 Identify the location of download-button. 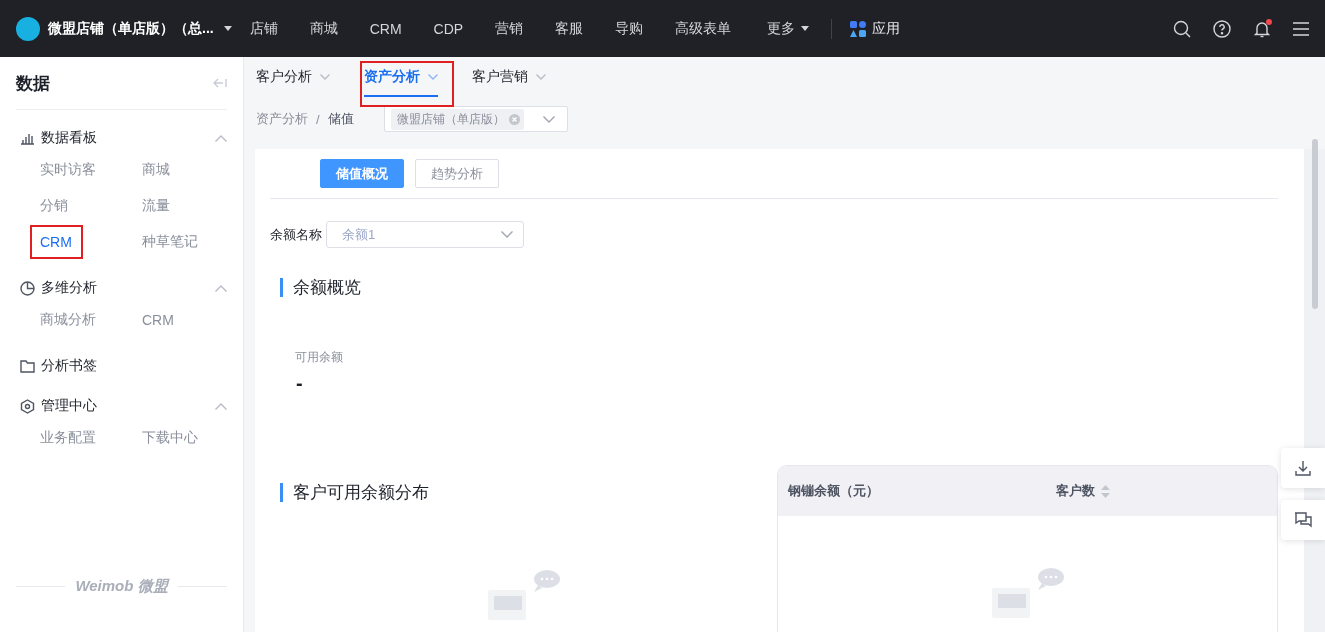
(1303, 468).